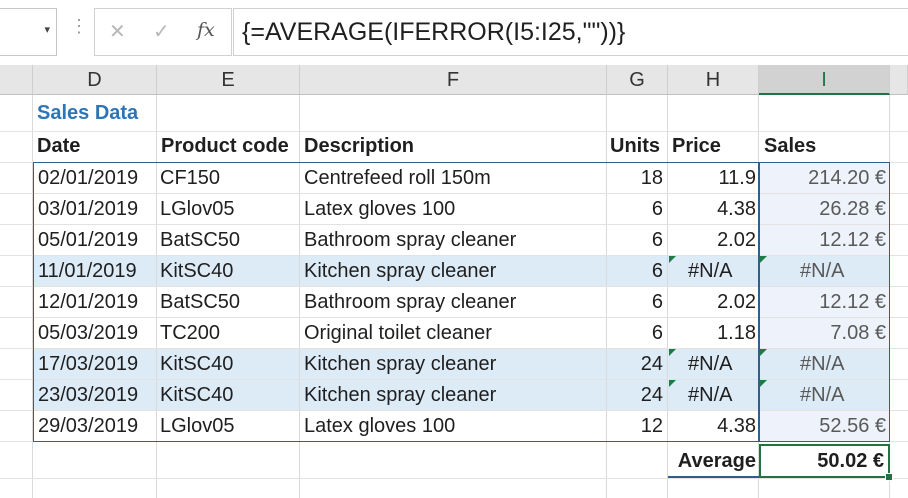 The width and height of the screenshot is (908, 498). I want to click on cell-description: Centrefeed roll 150m, so click(397, 178).